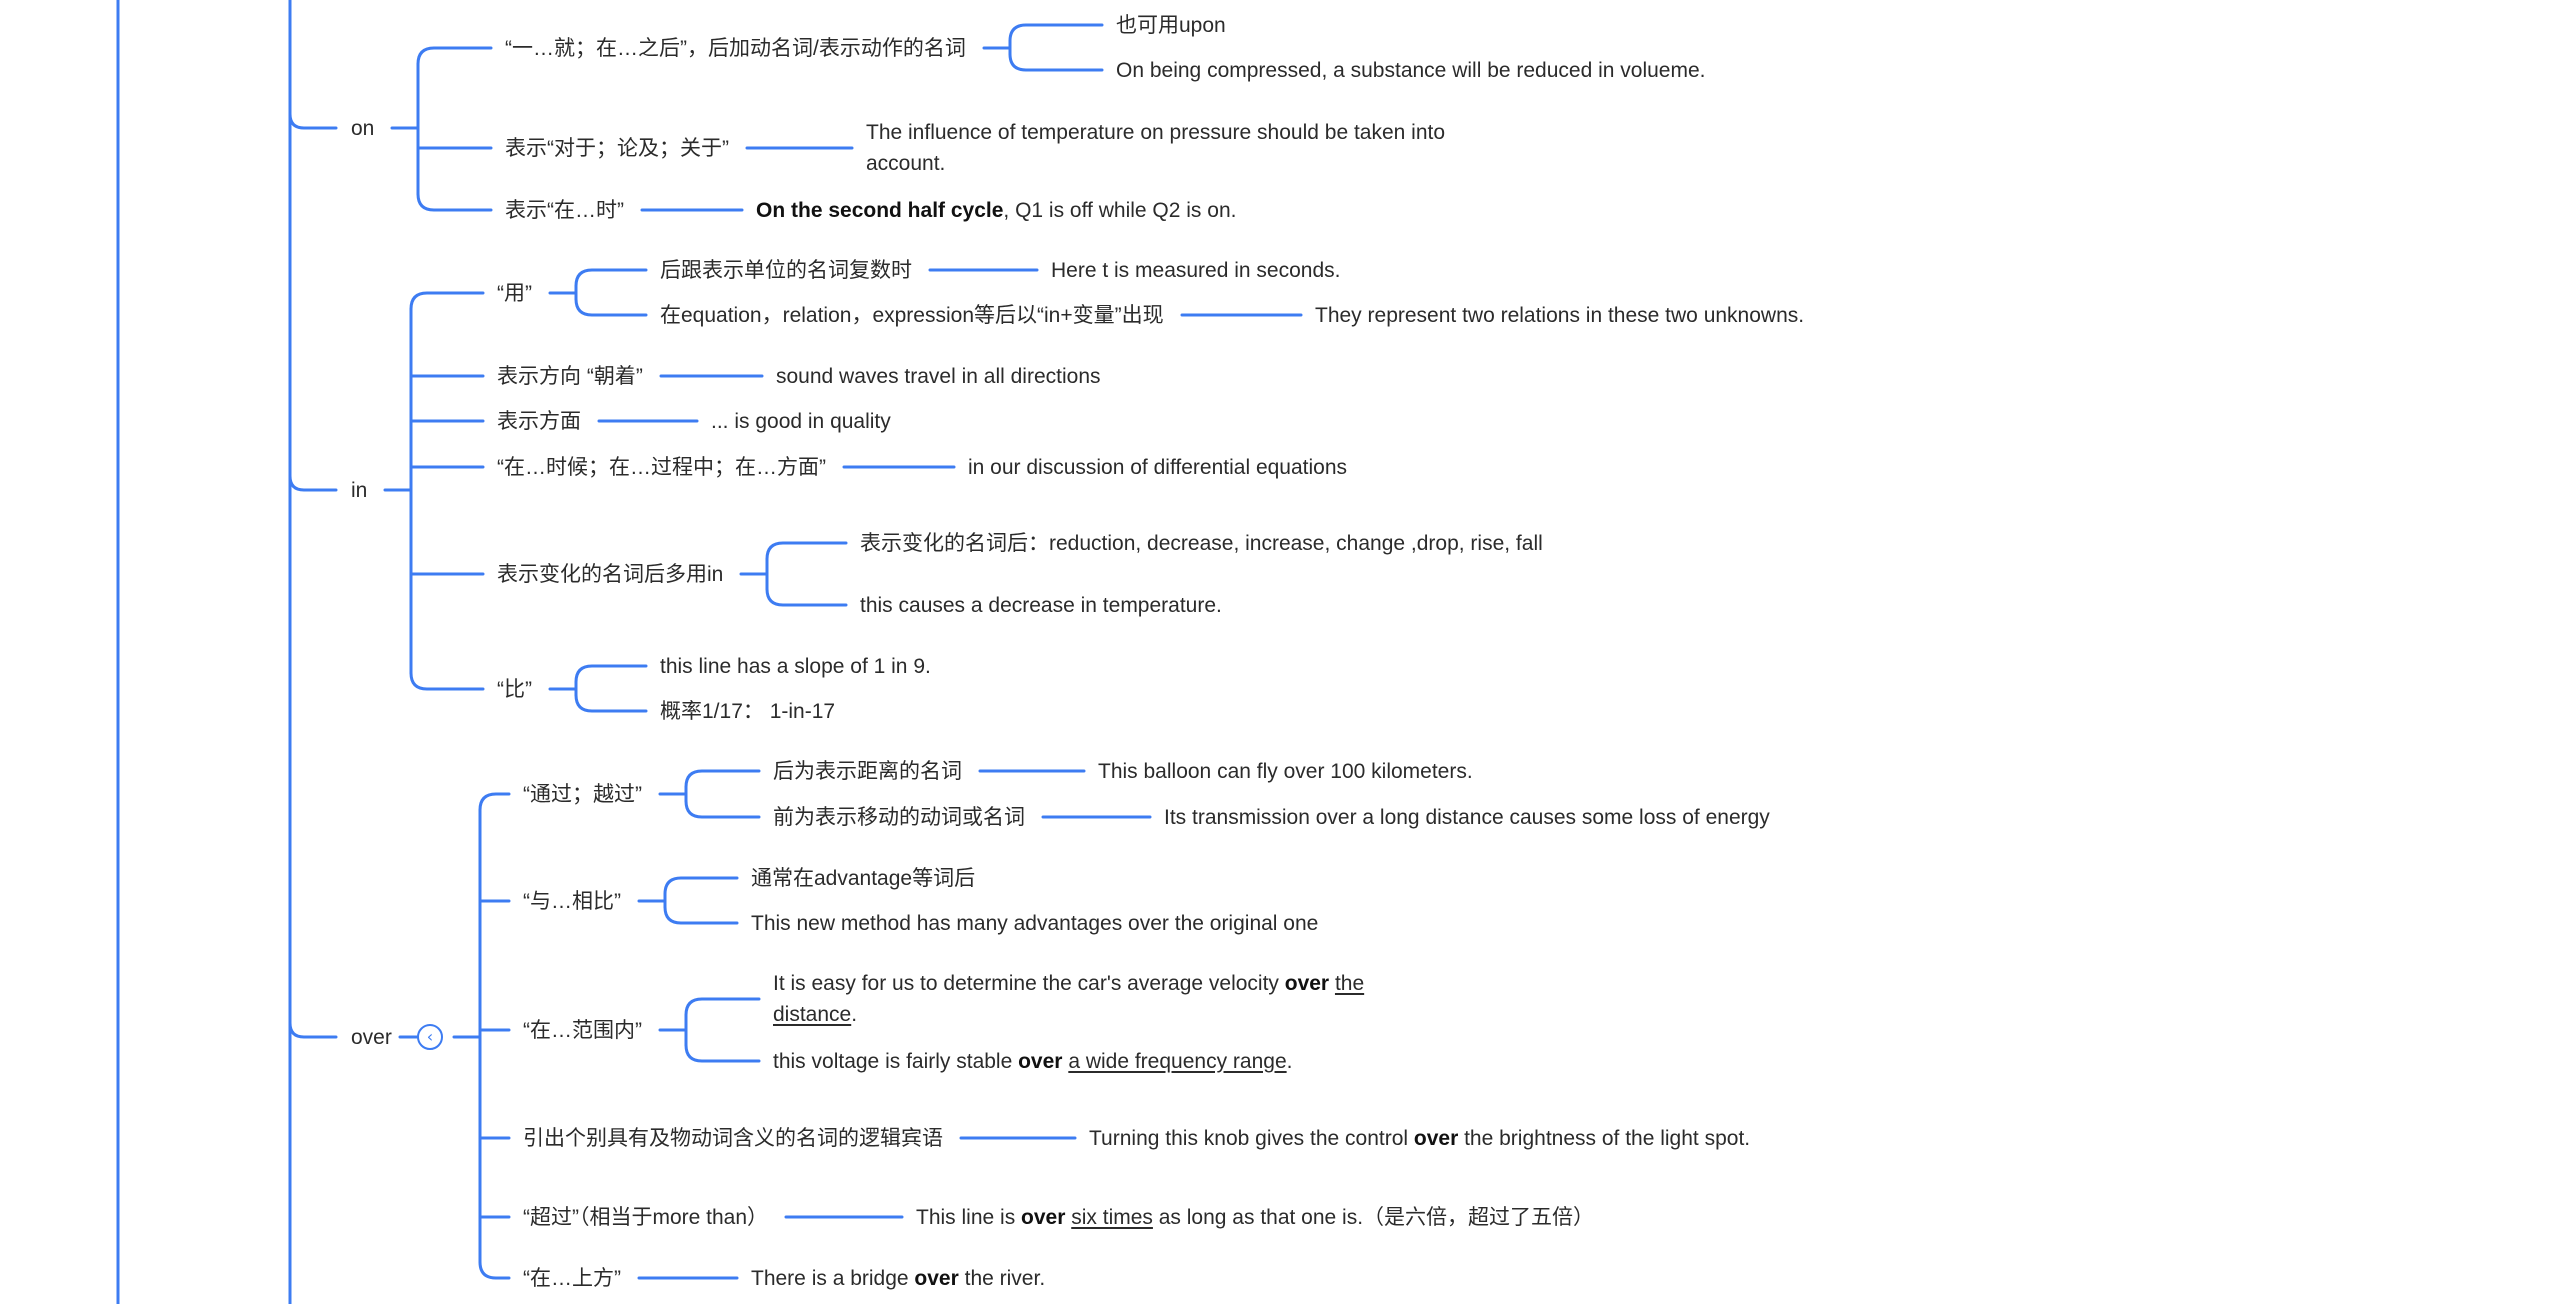  I want to click on collapse-toggle-over: ‹, so click(430, 1037).